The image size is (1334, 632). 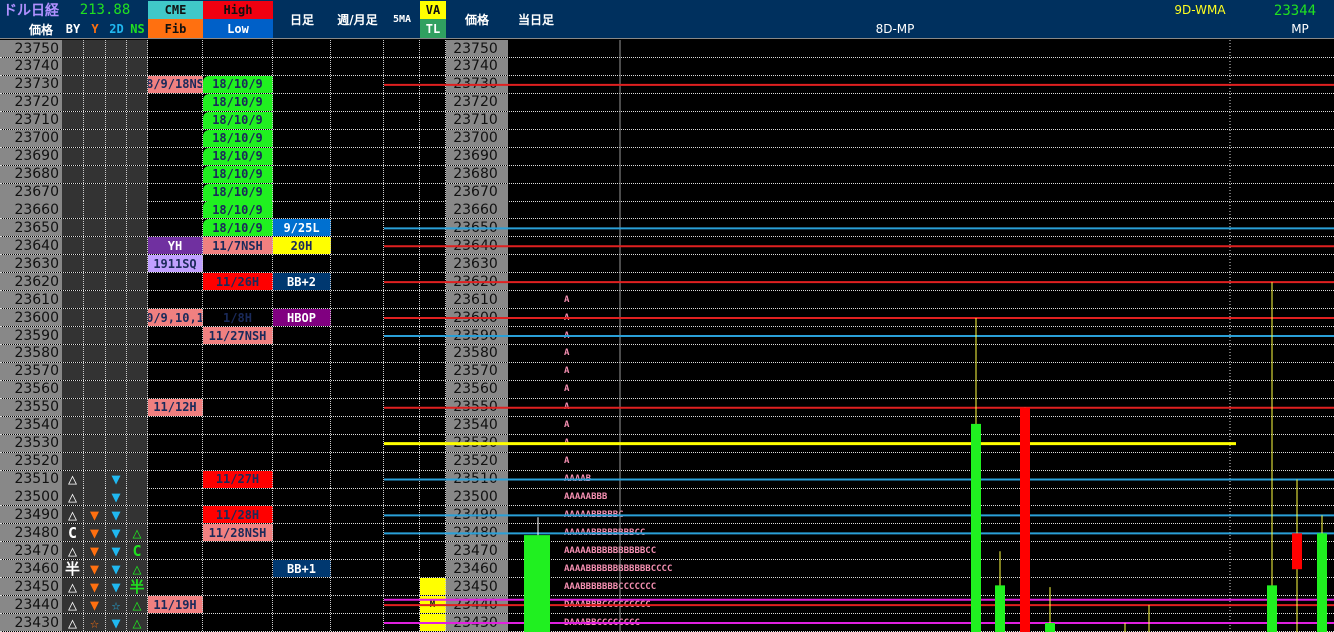 What do you see at coordinates (537, 583) in the screenshot?
I see `today-candle-body` at bounding box center [537, 583].